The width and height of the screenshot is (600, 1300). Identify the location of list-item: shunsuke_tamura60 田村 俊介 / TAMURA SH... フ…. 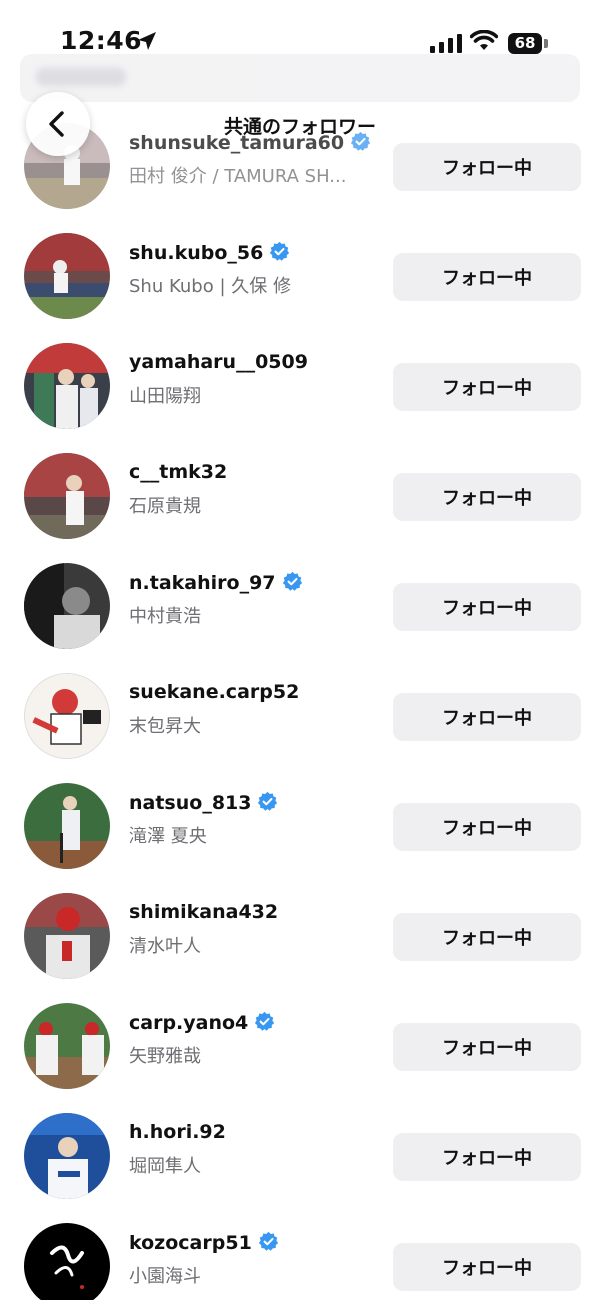
(300, 178).